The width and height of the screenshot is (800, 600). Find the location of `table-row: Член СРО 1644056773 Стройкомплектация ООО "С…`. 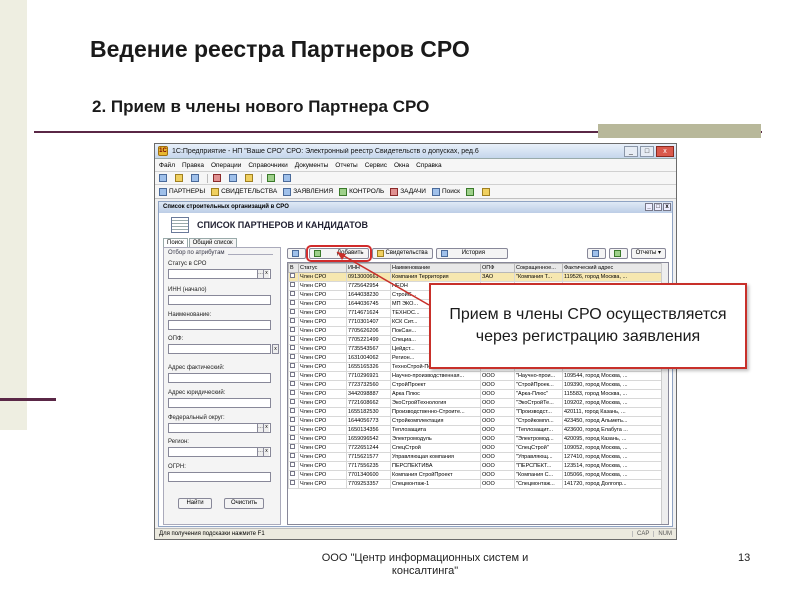

table-row: Член СРО 1644056773 Стройкомплектация ООО "С… is located at coordinates (475, 421).